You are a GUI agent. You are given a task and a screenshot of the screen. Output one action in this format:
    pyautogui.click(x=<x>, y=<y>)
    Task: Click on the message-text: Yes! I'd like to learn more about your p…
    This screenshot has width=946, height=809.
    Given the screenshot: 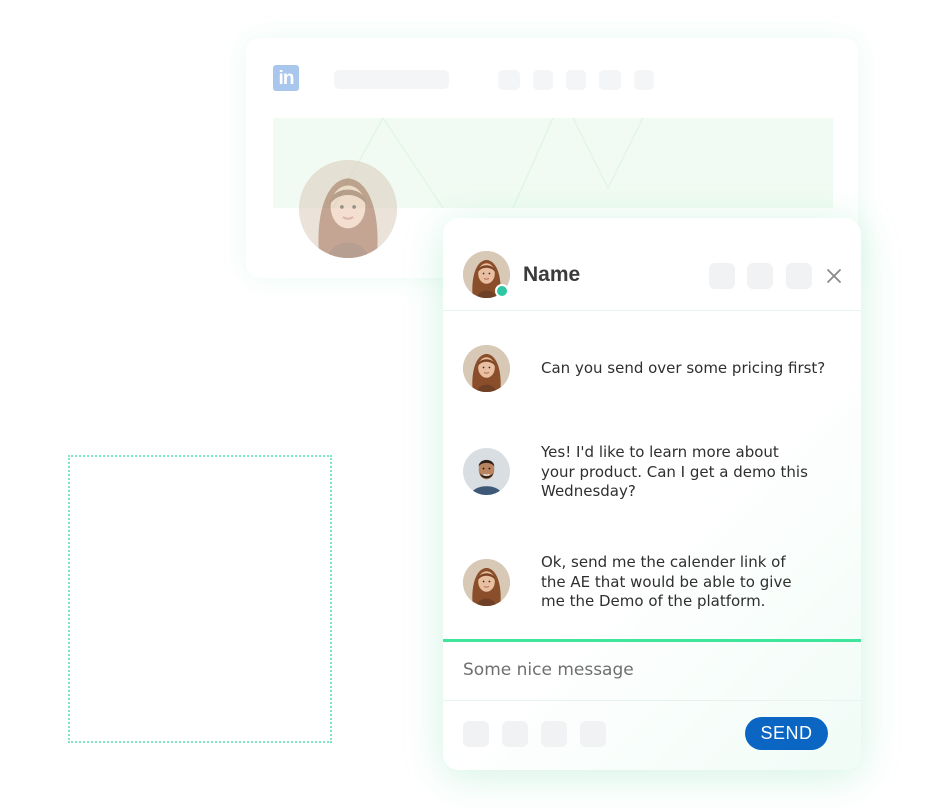 What is the action you would take?
    pyautogui.click(x=674, y=471)
    